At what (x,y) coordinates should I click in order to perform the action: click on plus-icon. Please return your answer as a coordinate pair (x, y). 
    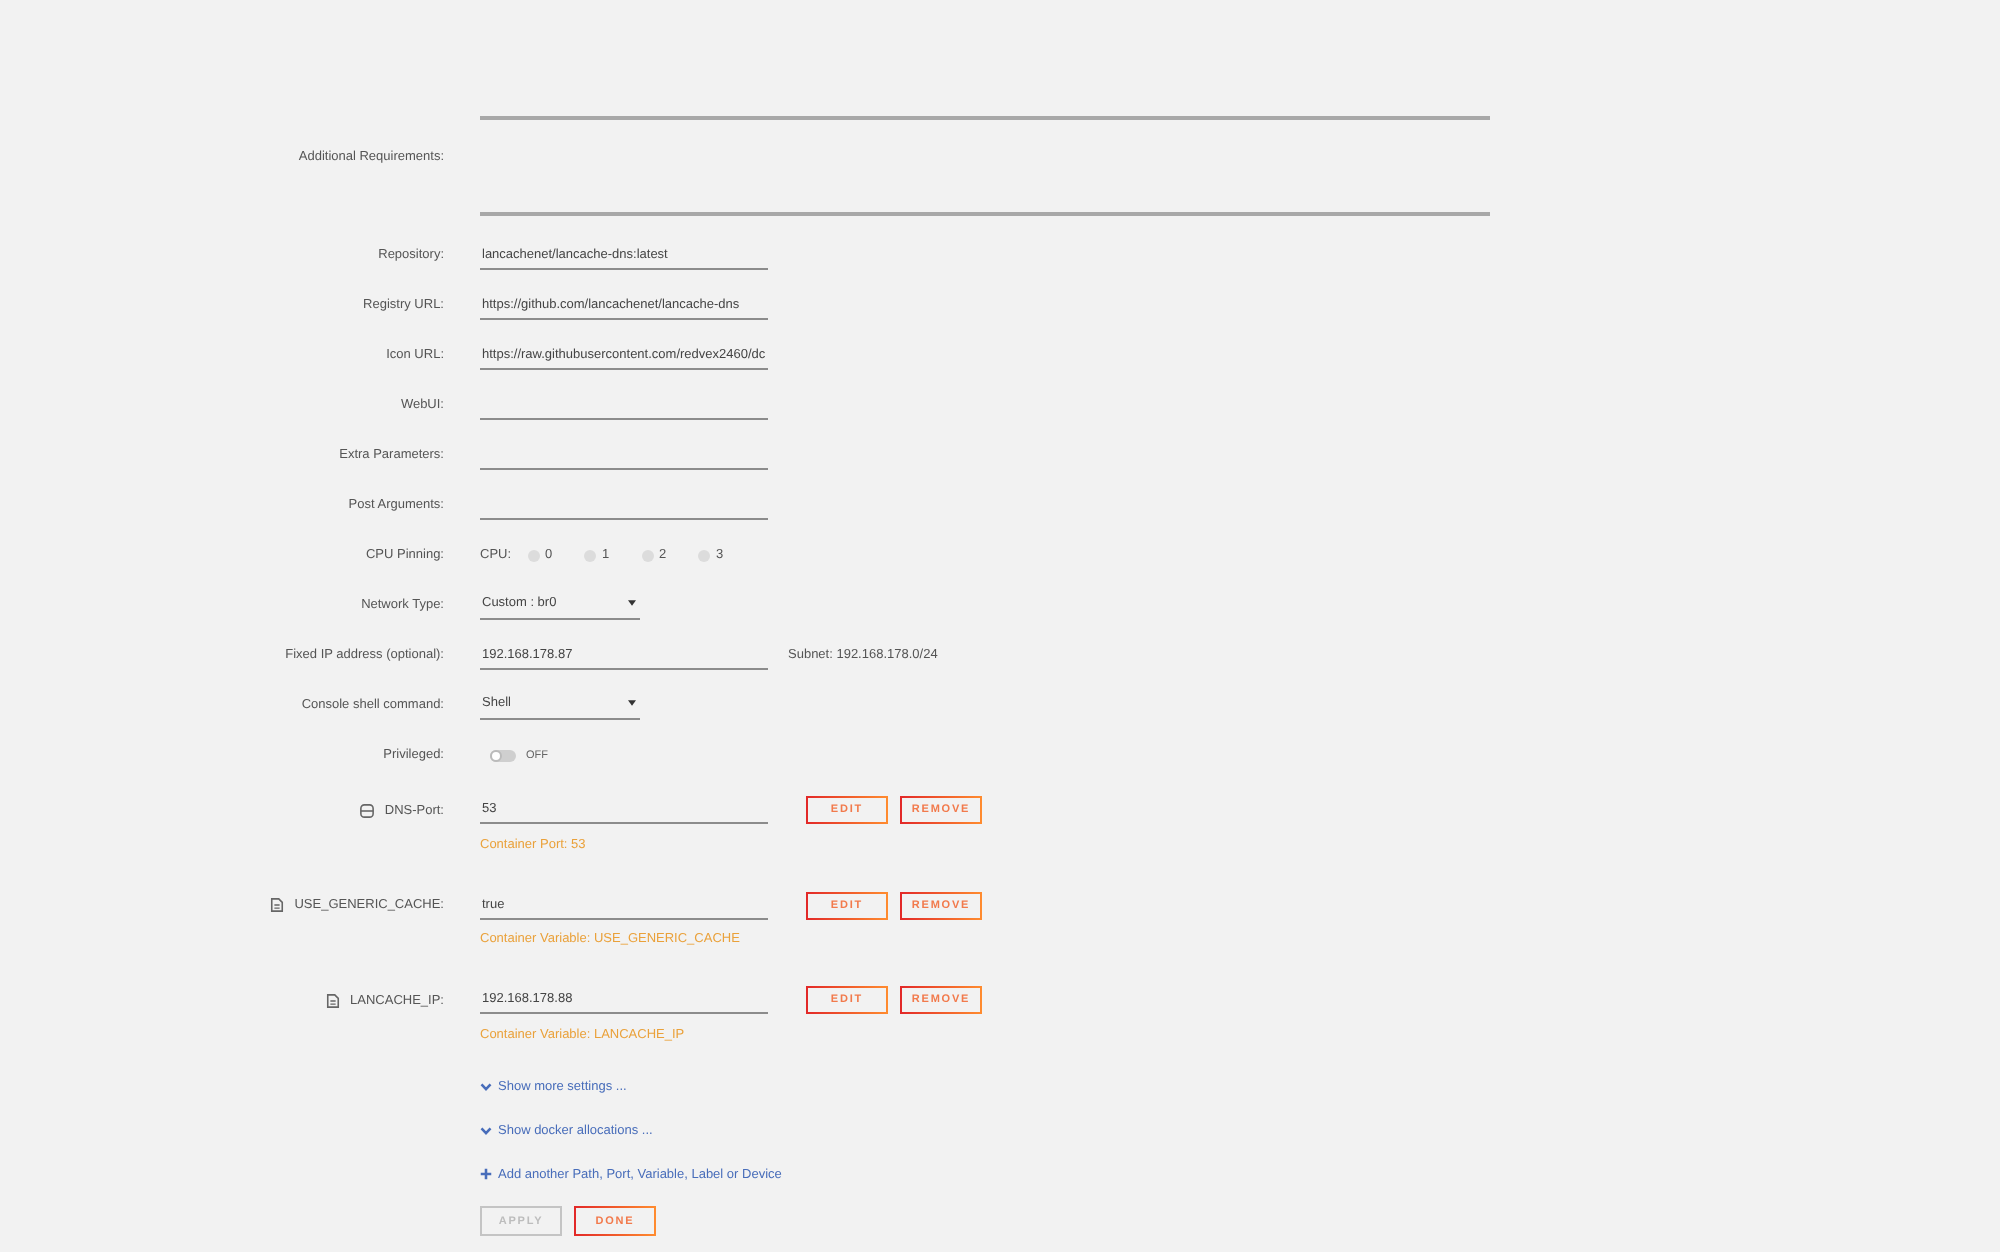
    Looking at the image, I should click on (486, 1174).